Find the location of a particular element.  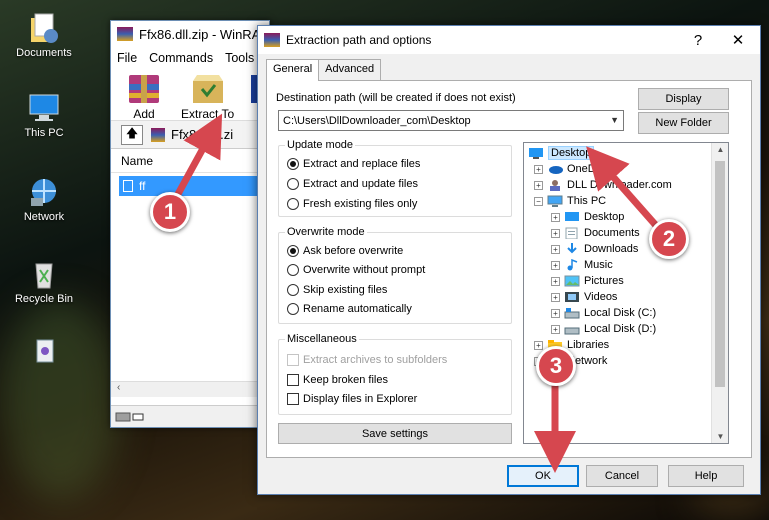

tab-advanced: Advanced is located at coordinates (350, 69).